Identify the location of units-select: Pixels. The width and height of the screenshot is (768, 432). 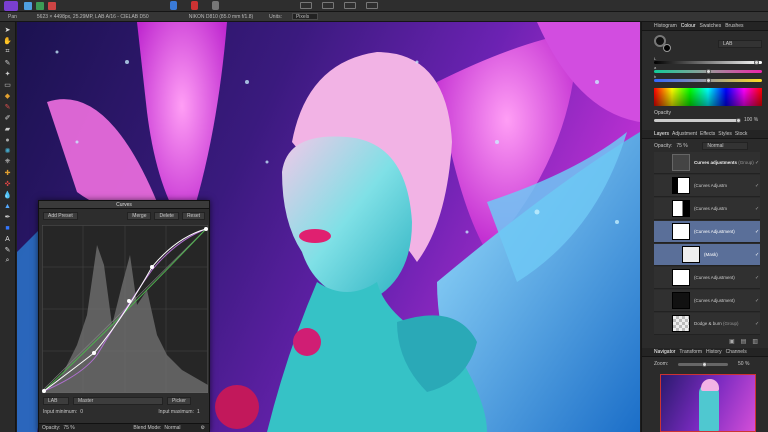
(305, 16).